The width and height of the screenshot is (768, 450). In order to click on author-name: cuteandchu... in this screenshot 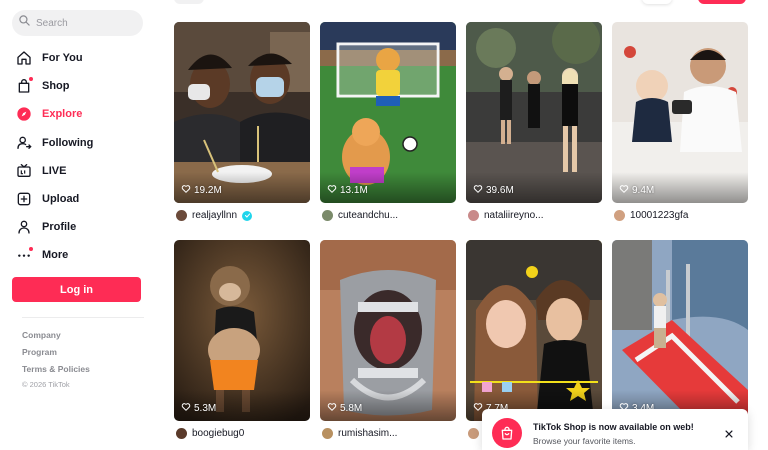, I will do `click(368, 215)`.